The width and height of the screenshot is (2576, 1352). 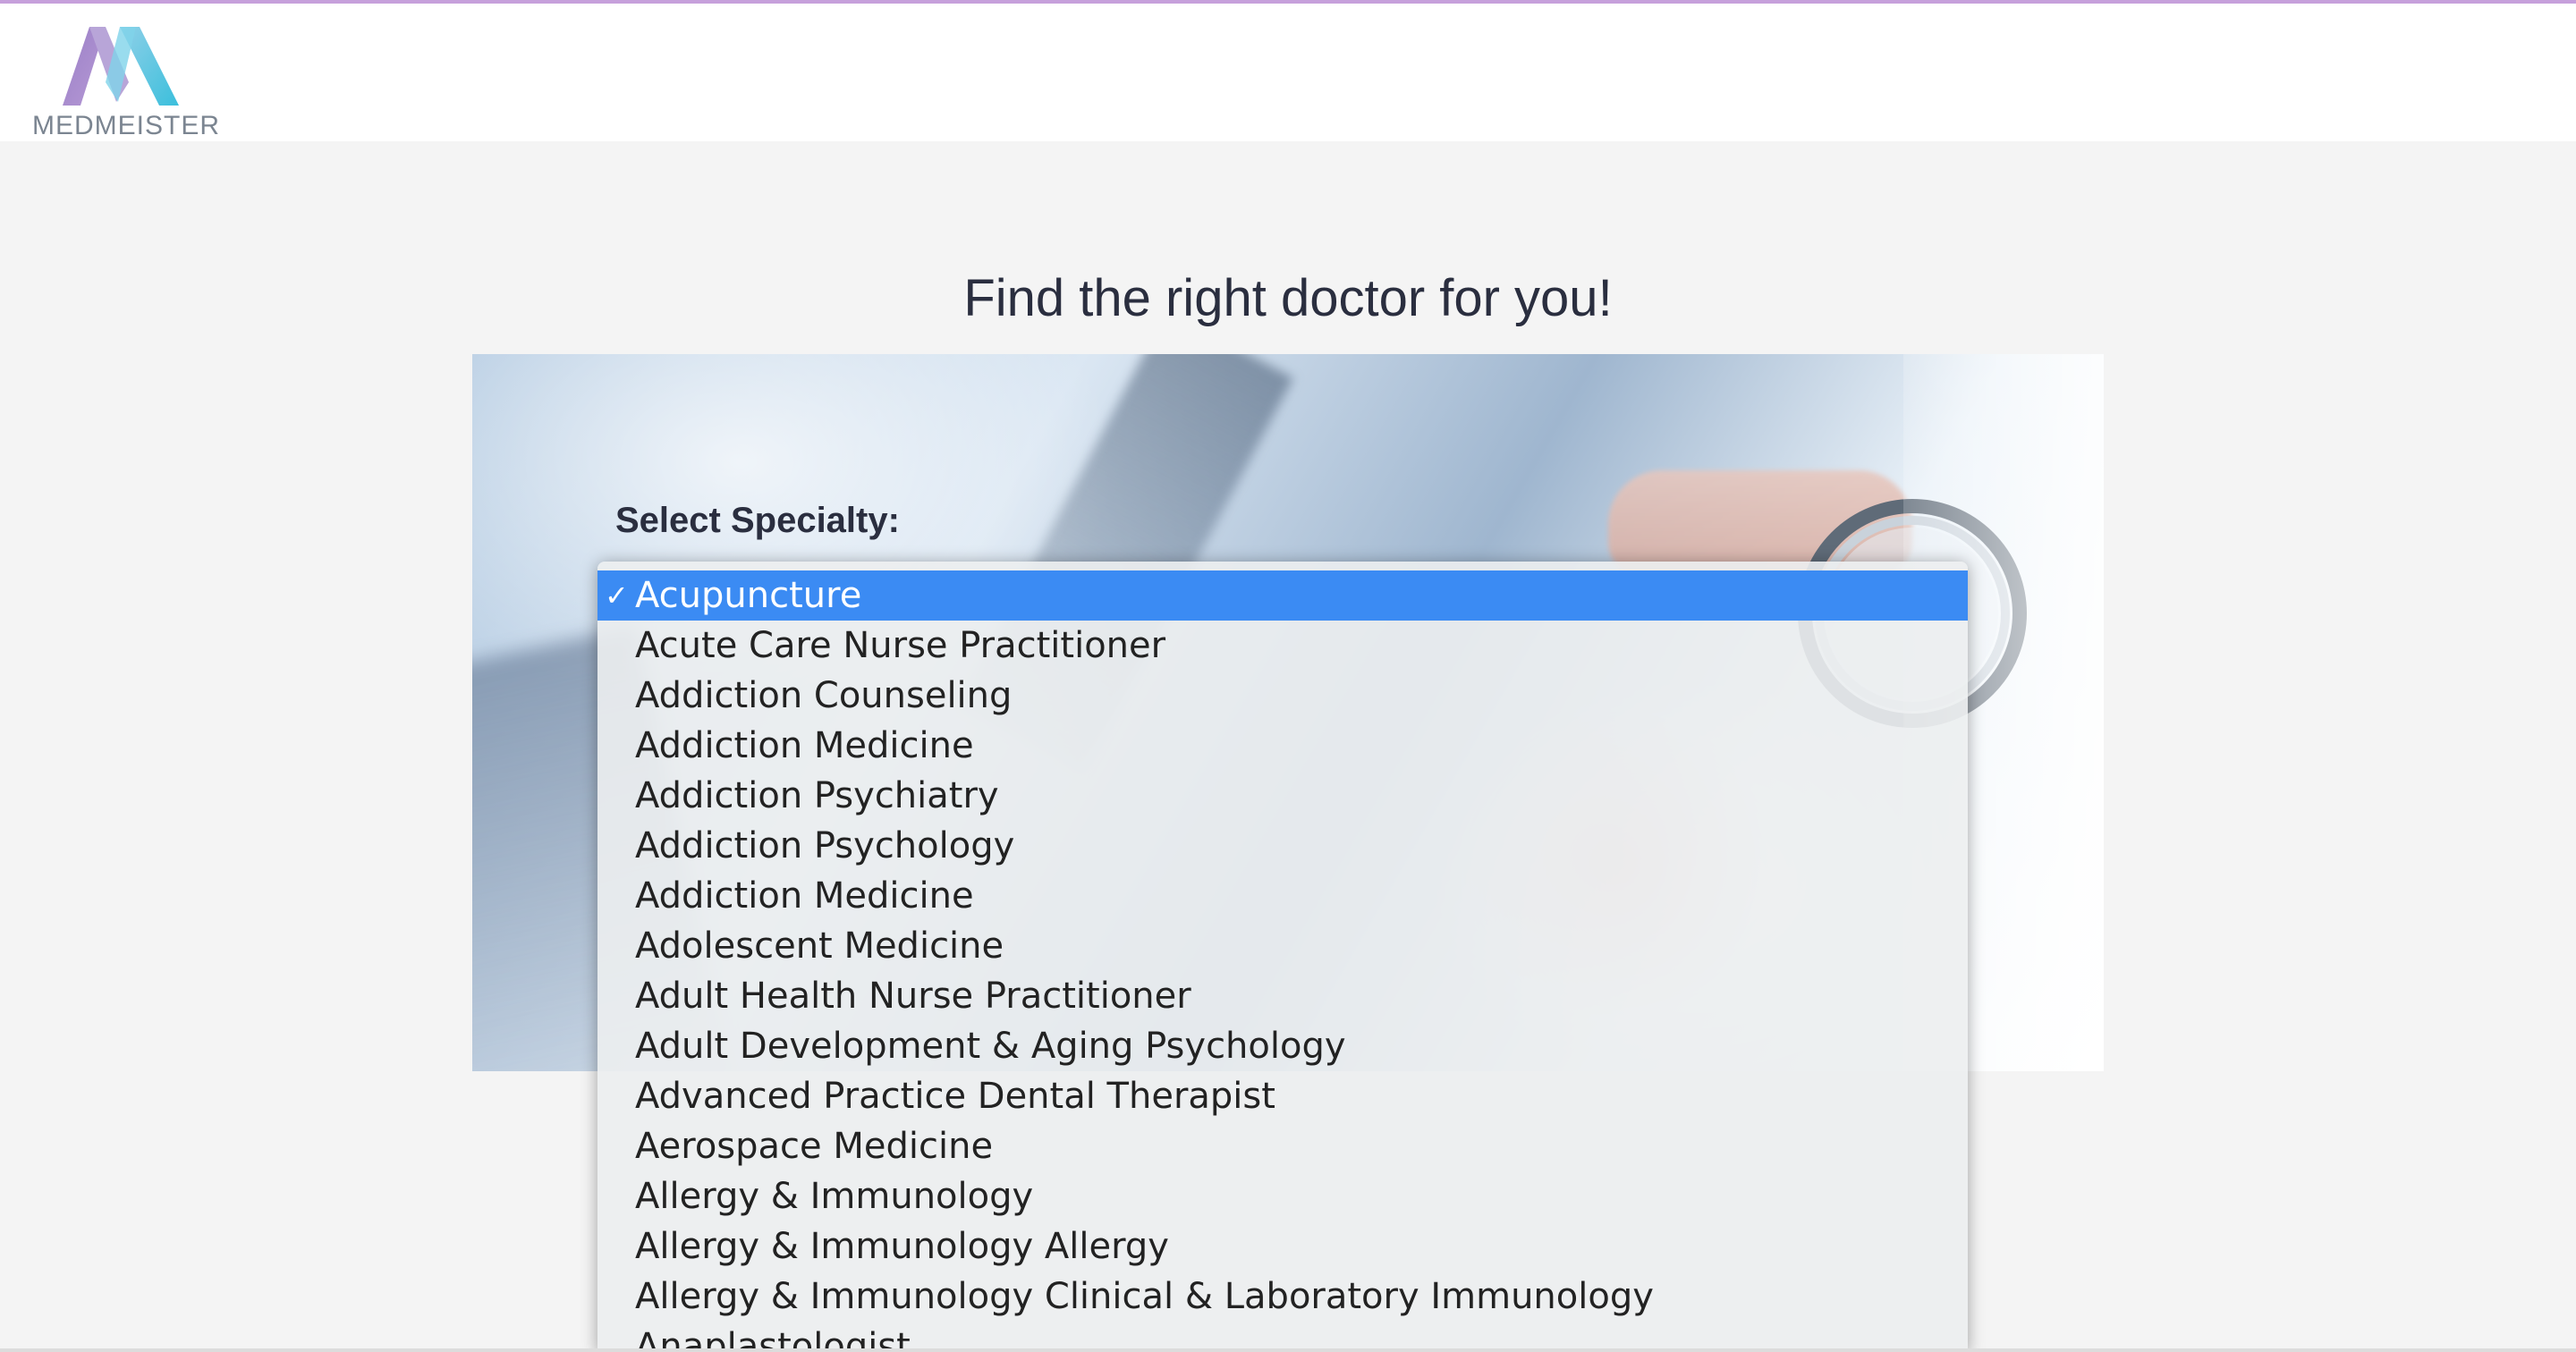 What do you see at coordinates (900, 645) in the screenshot?
I see `specialty-option-label: Acute Care Nurse Practitioner` at bounding box center [900, 645].